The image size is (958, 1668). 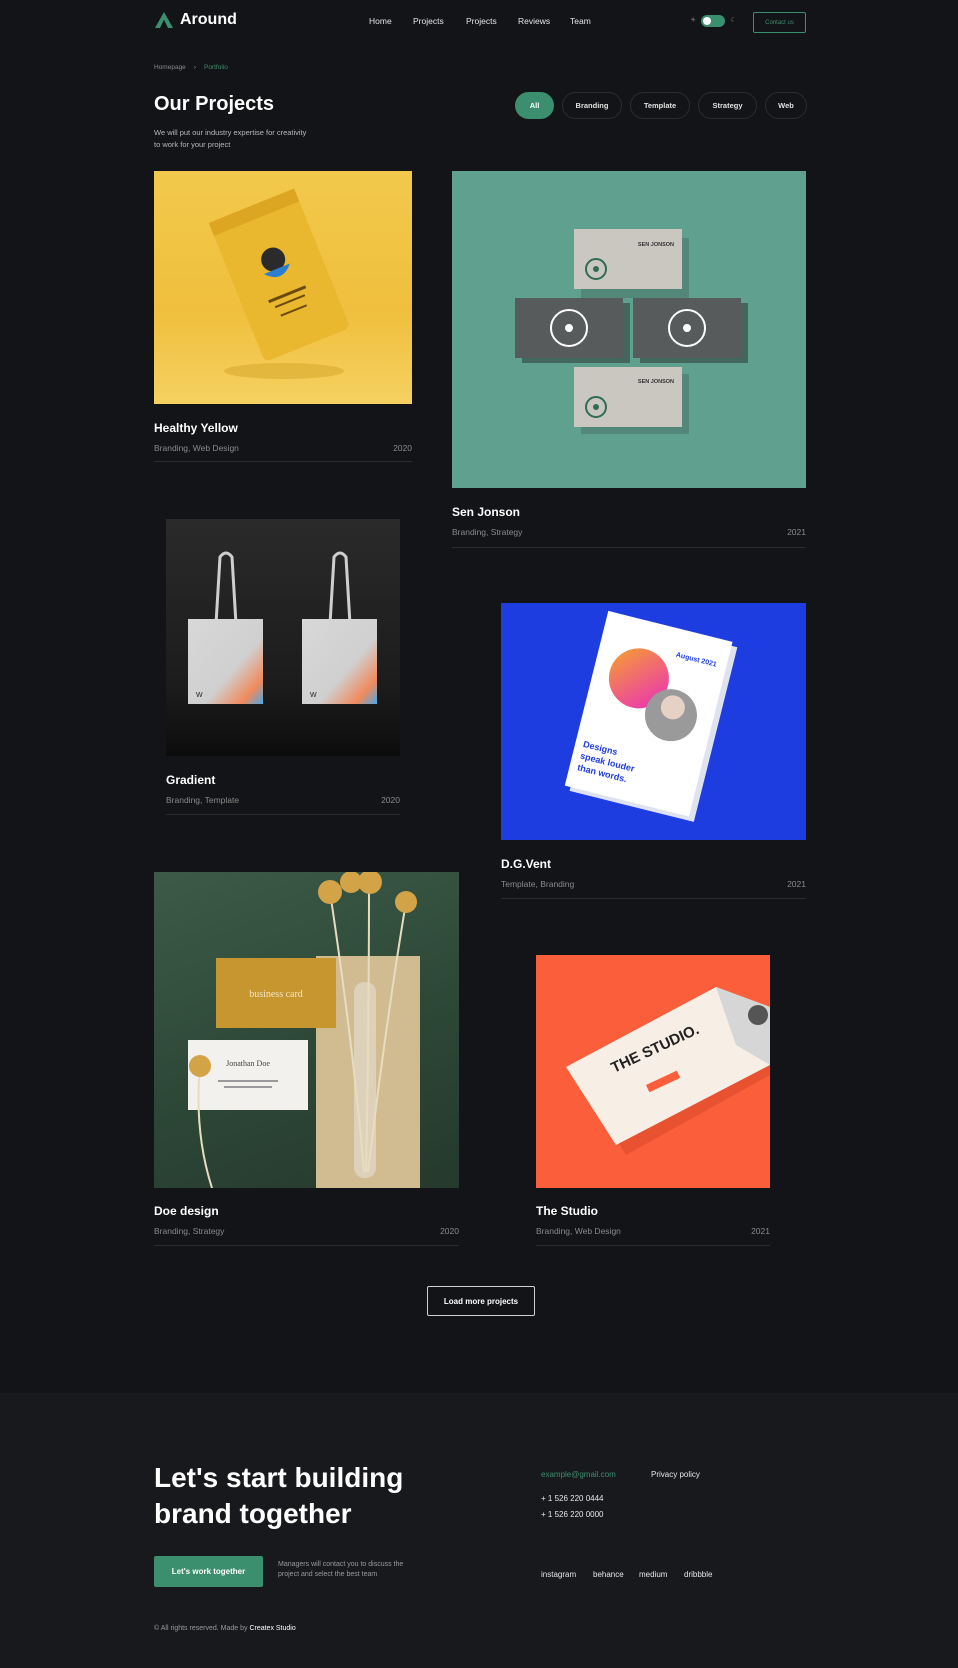 I want to click on project-title: Healthy Yellow, so click(x=196, y=428).